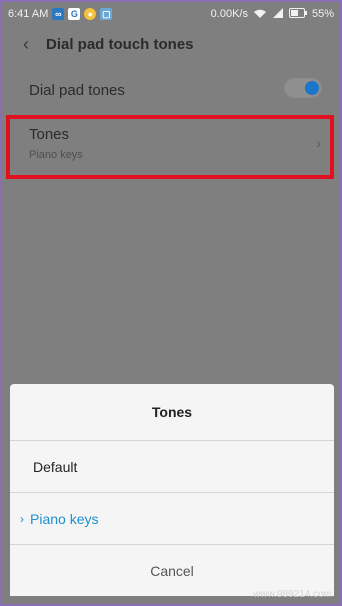  Describe the element at coordinates (292, 594) in the screenshot. I see `watermark: www.989214.com` at that location.